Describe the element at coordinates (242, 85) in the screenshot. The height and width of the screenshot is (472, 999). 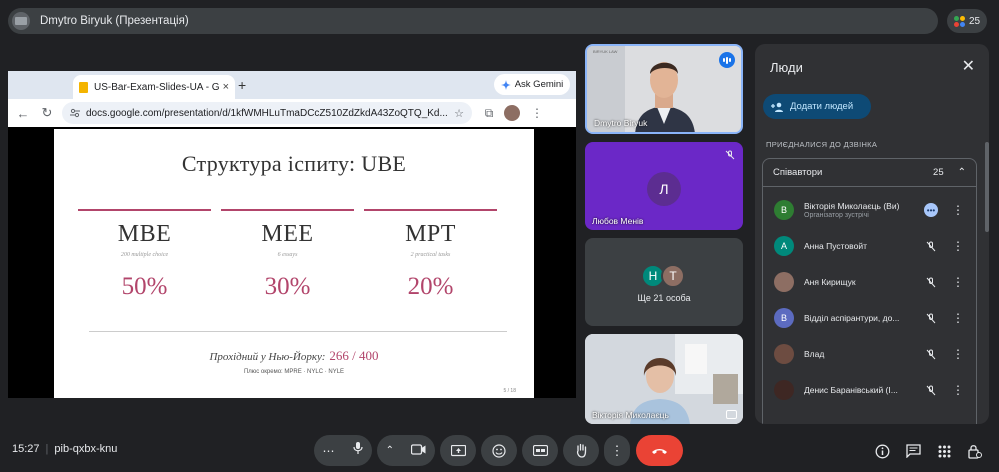
I see `new-tab-icon: +` at that location.